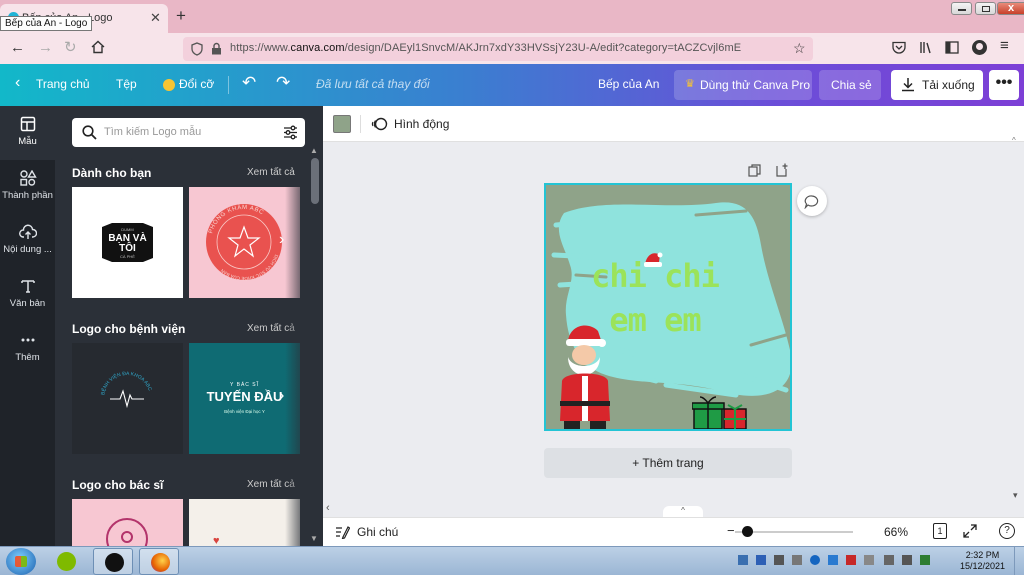 Image resolution: width=1024 pixels, height=575 pixels. What do you see at coordinates (126, 84) in the screenshot?
I see `file-menu: Tệp` at bounding box center [126, 84].